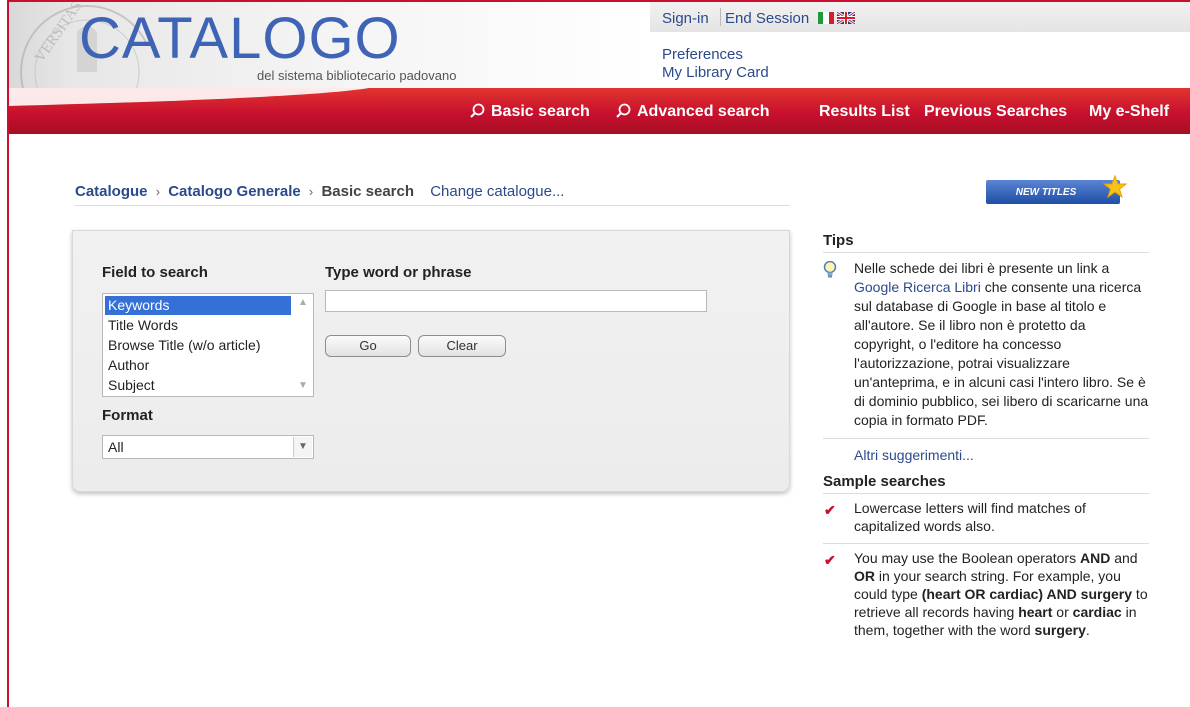 The image size is (1190, 707). I want to click on nav-eshelf: My e-Shelf, so click(1129, 112).